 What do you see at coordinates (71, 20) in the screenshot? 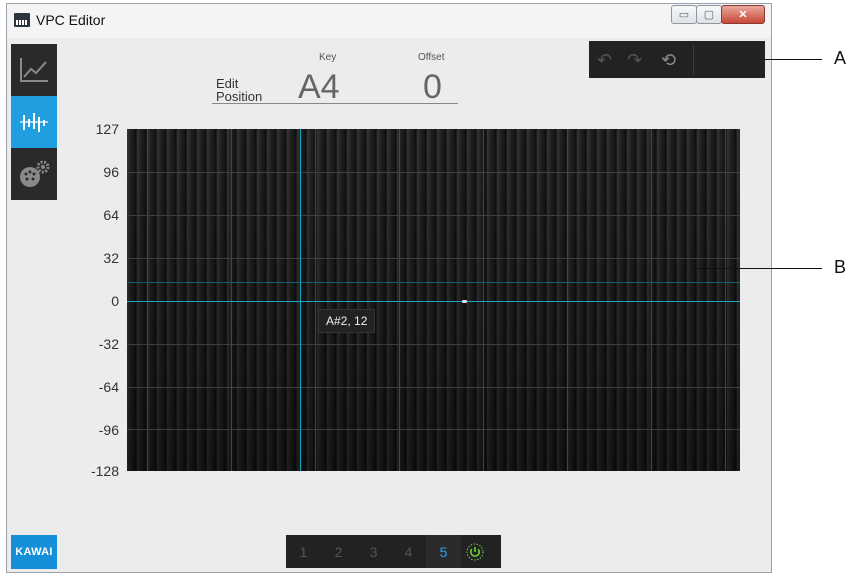
I see `window-title: VPC Editor` at bounding box center [71, 20].